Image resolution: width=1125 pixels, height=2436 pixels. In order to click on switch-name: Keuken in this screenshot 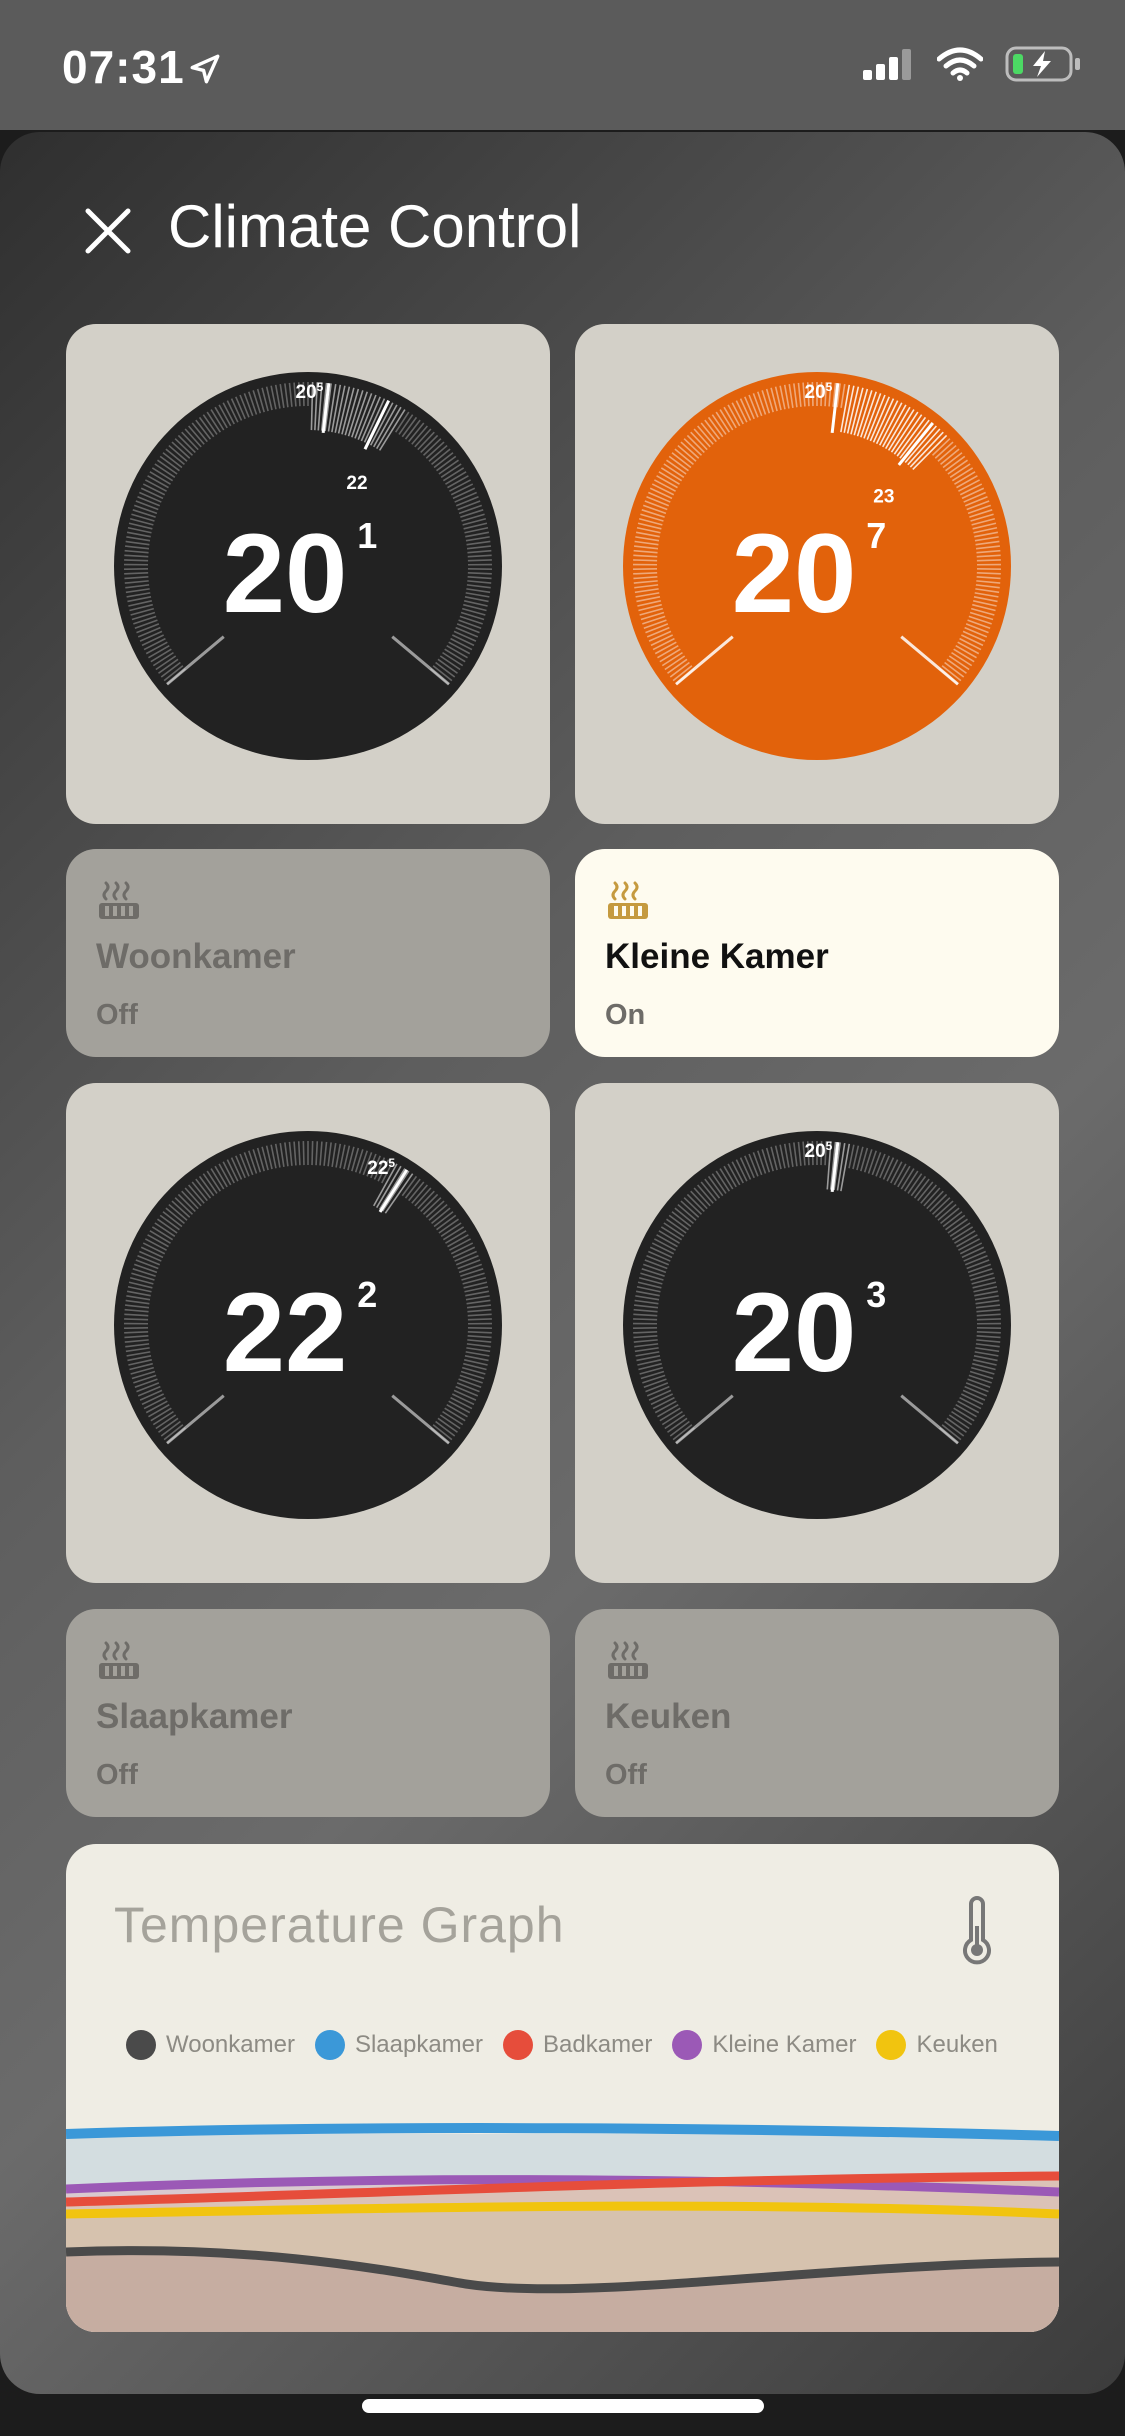, I will do `click(668, 1716)`.